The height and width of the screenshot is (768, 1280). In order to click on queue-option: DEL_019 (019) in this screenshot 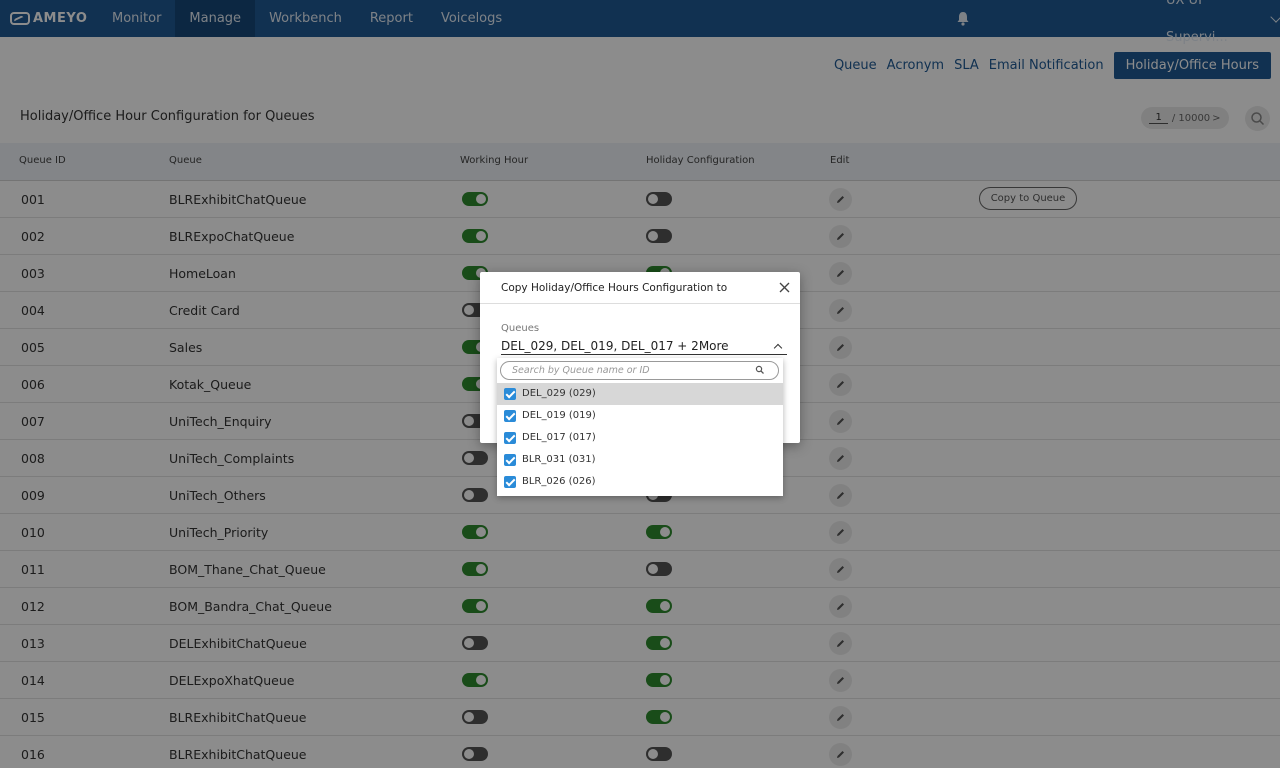, I will do `click(640, 416)`.